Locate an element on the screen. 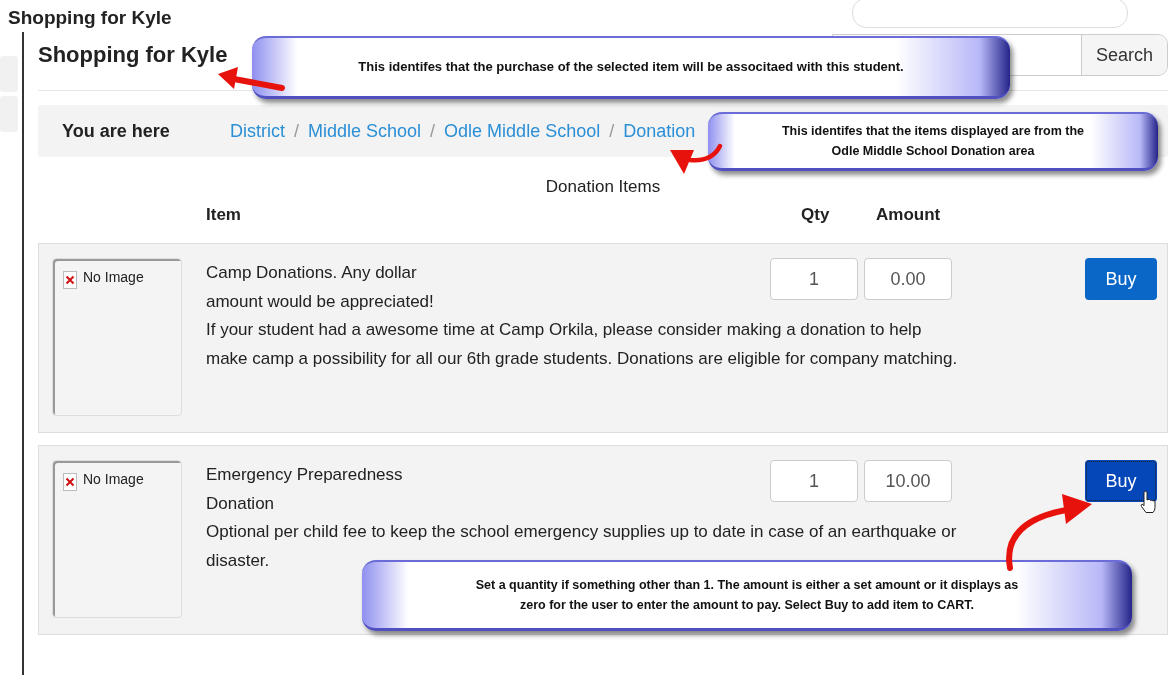  callout-text: This identifes that the items displayed are from the Odle Middle School Donation area is located at coordinates (933, 141).